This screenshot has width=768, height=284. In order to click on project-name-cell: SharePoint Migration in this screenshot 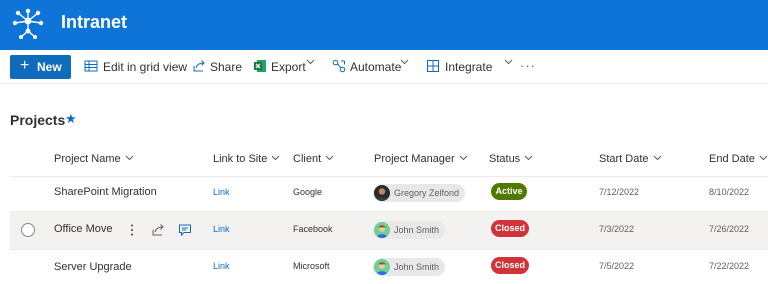, I will do `click(105, 192)`.